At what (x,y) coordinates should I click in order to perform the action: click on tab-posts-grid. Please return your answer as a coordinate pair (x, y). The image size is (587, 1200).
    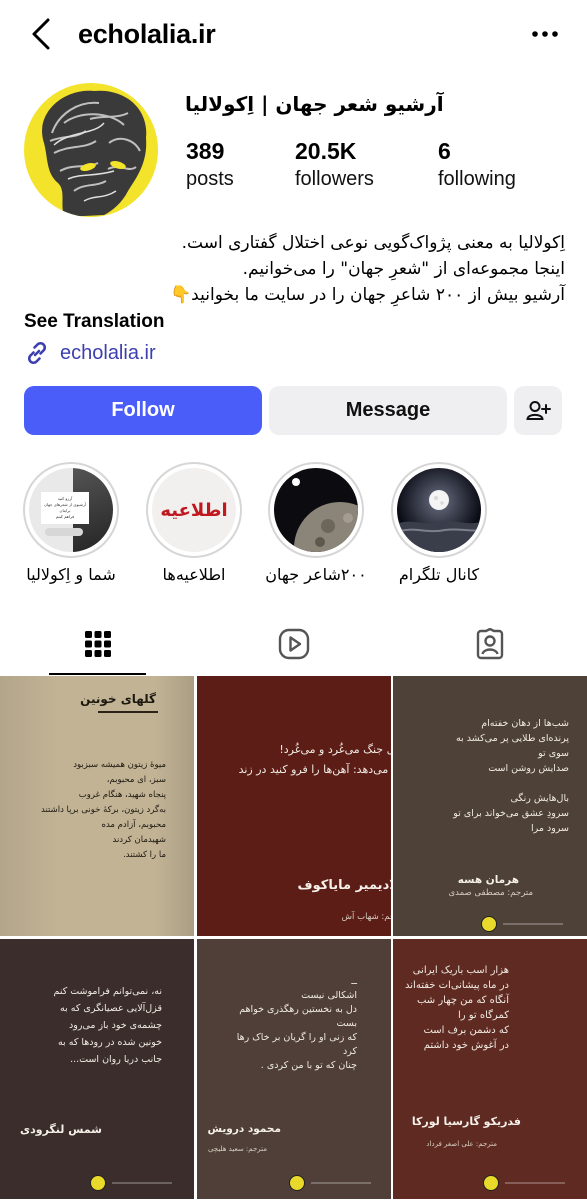
    Looking at the image, I should click on (98, 644).